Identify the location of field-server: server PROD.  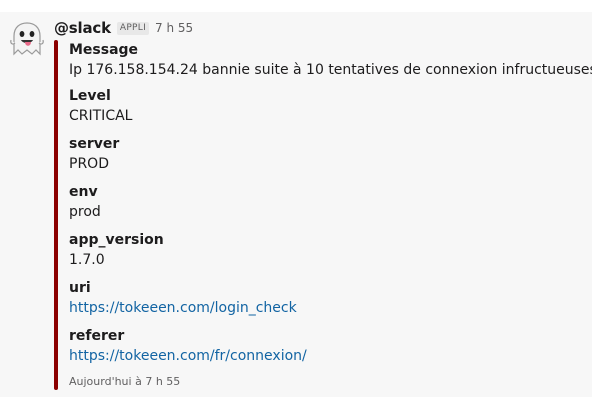
(329, 158).